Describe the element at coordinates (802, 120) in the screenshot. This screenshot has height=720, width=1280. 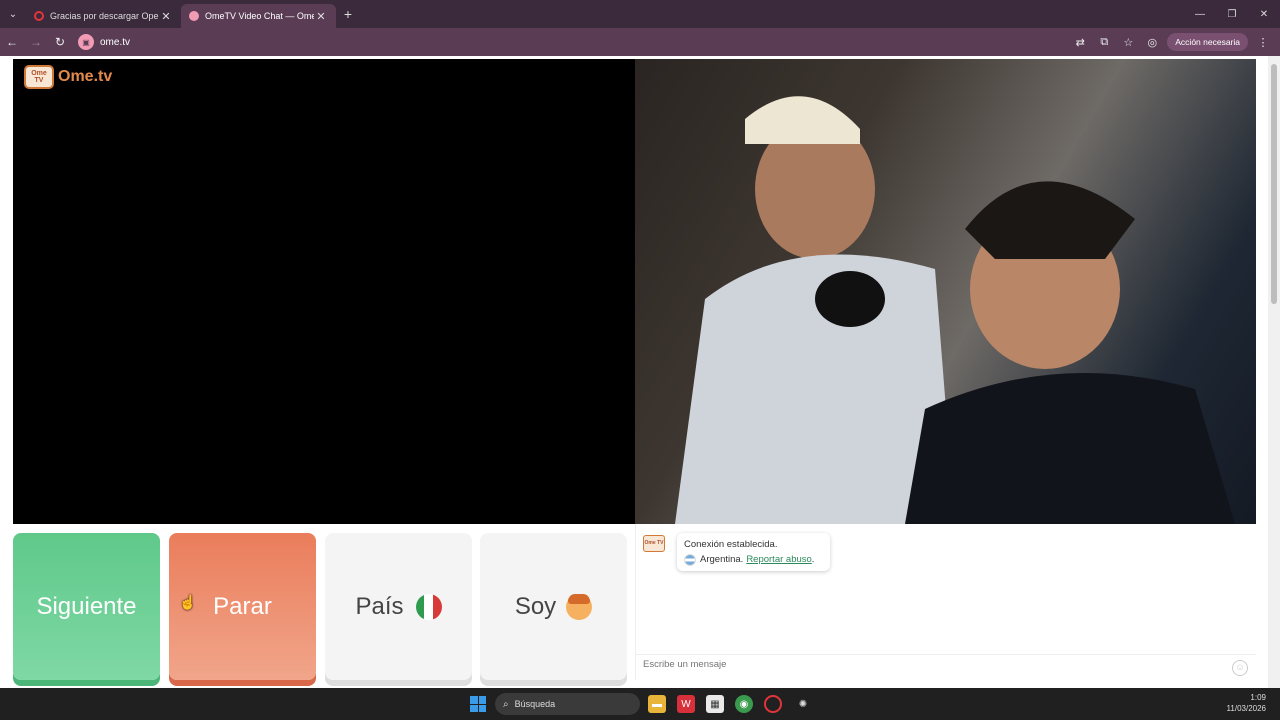
I see `cap-shape` at that location.